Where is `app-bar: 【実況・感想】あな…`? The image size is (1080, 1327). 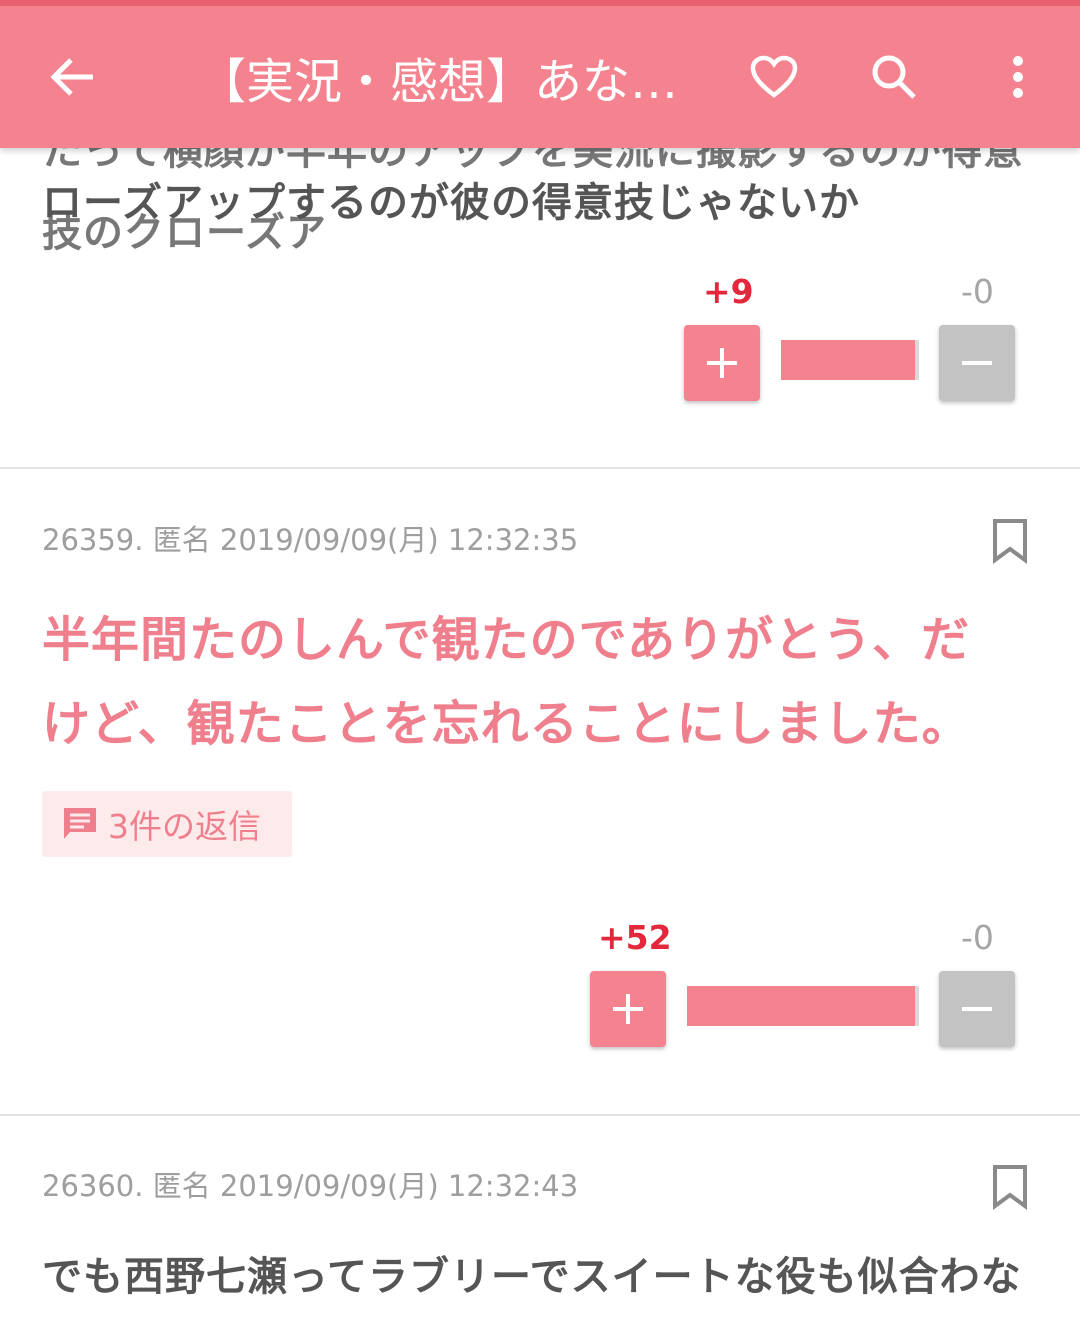
app-bar: 【実況・感想】あな… is located at coordinates (540, 74).